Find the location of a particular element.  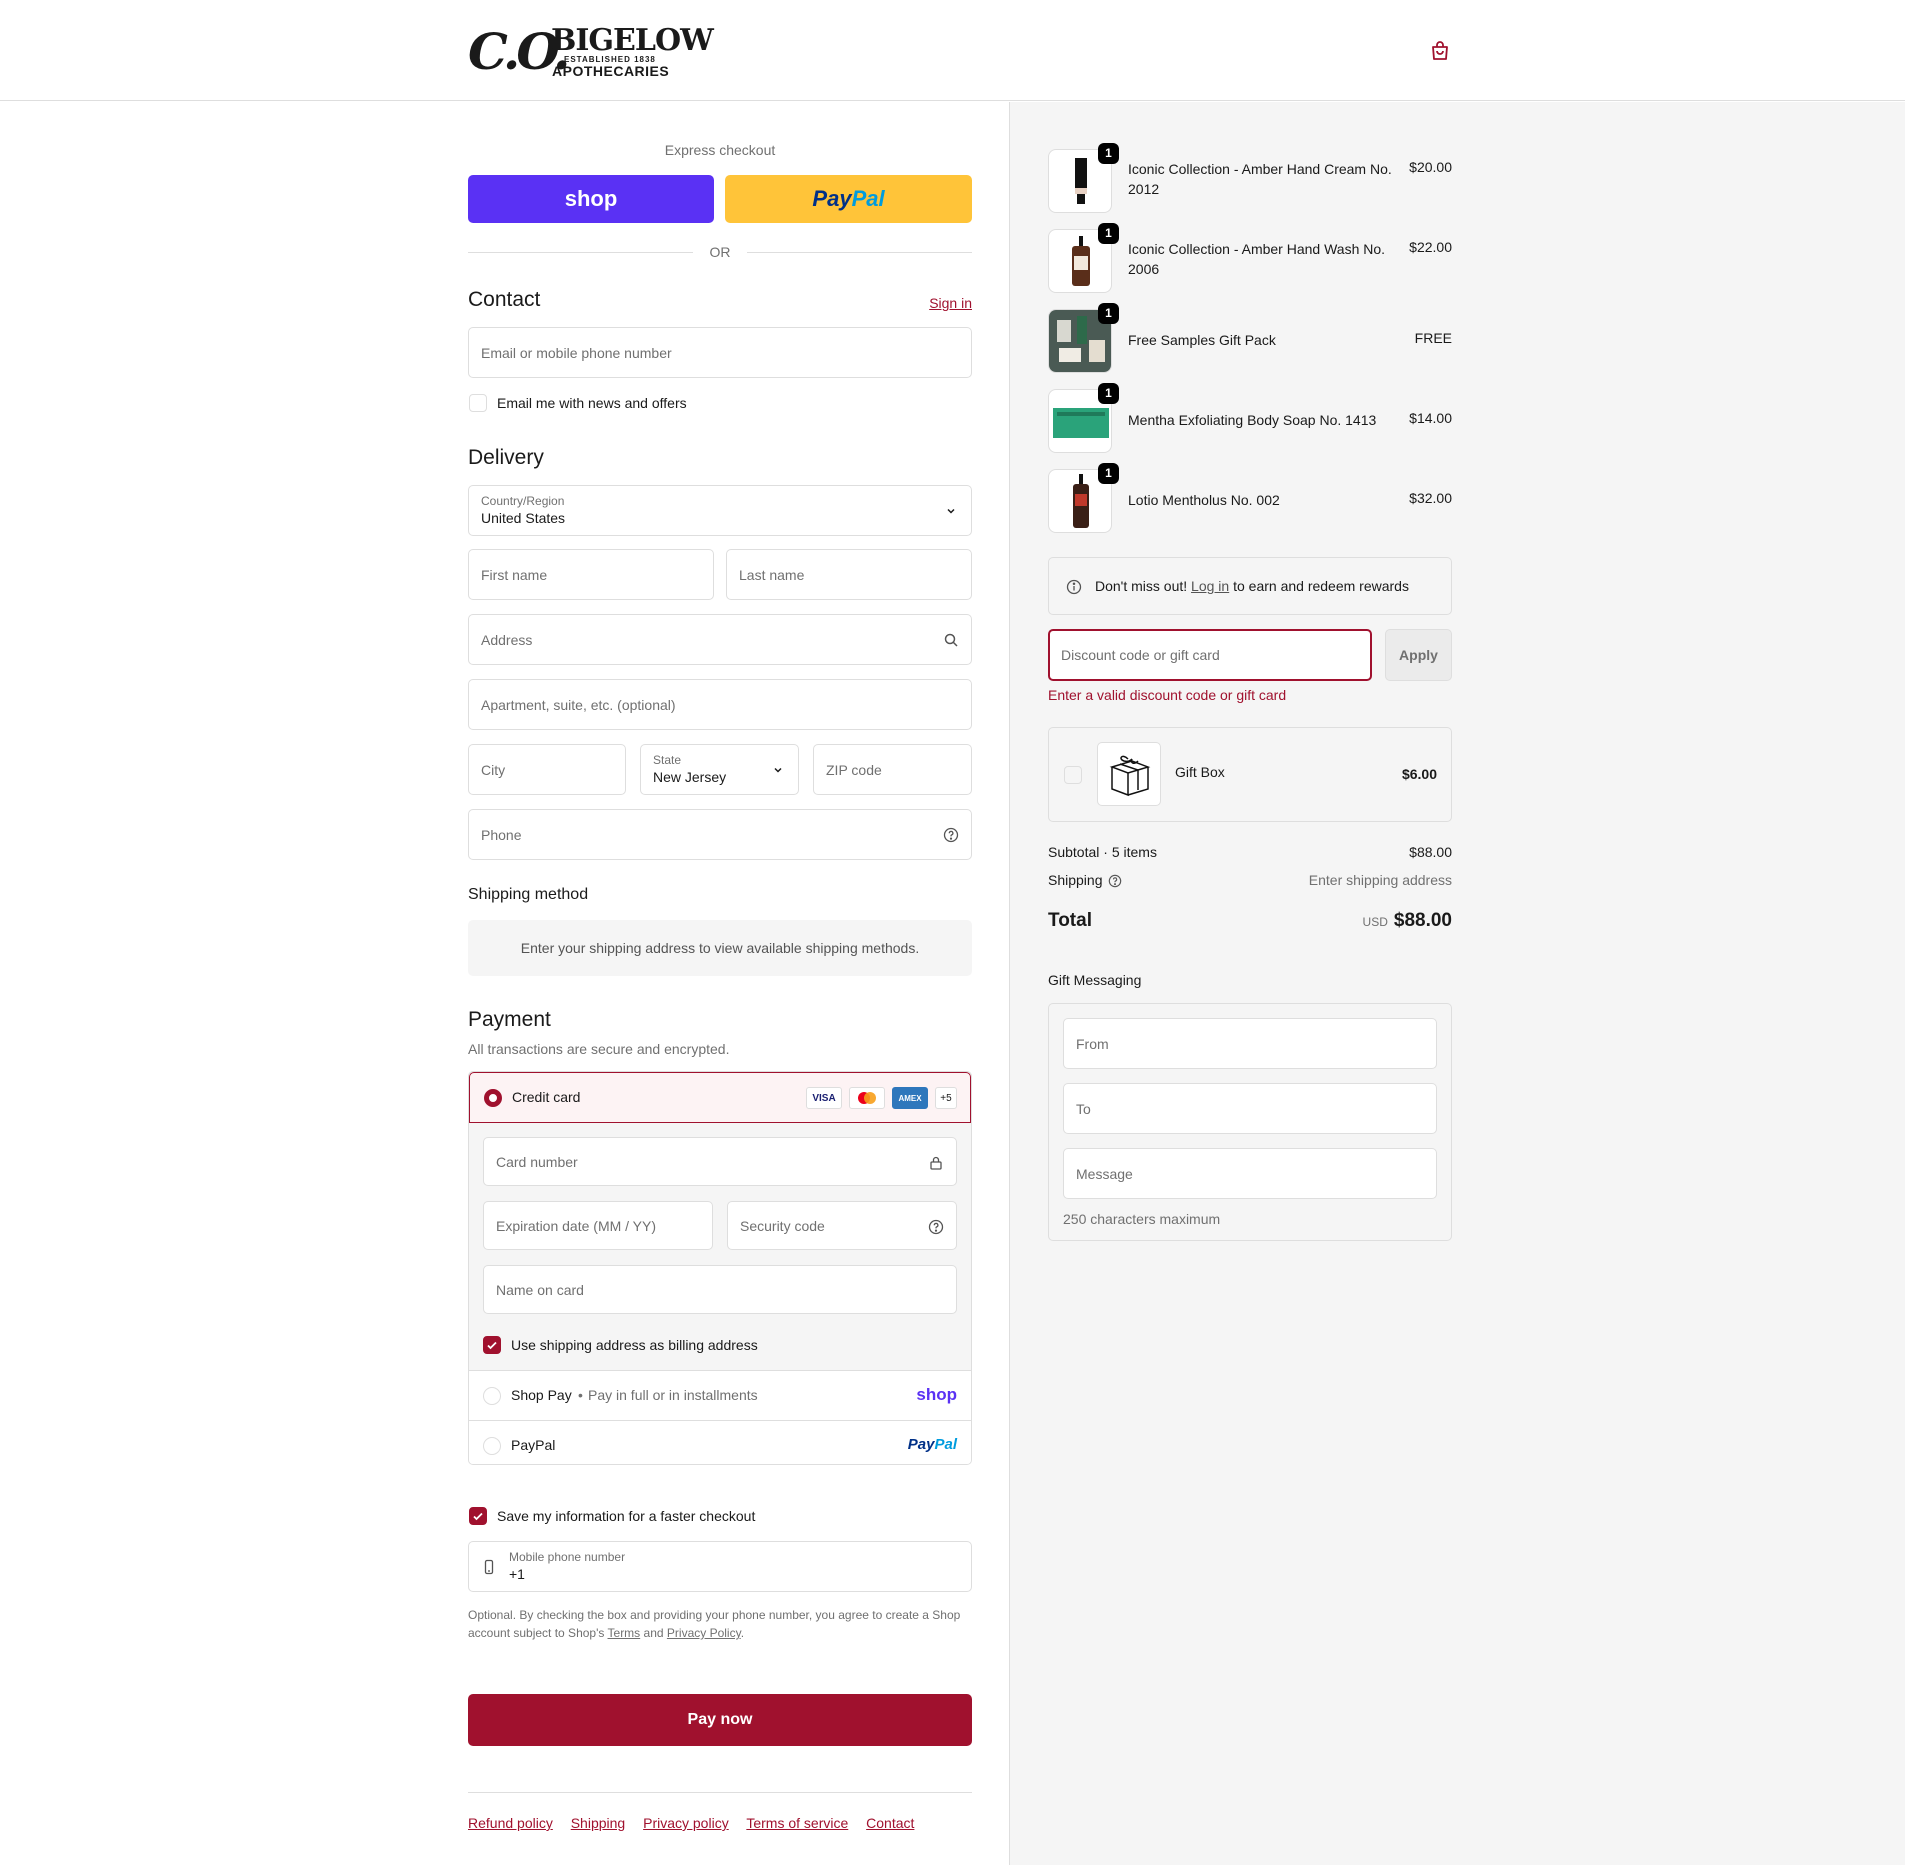

footer-shipping: Shipping is located at coordinates (598, 1823).